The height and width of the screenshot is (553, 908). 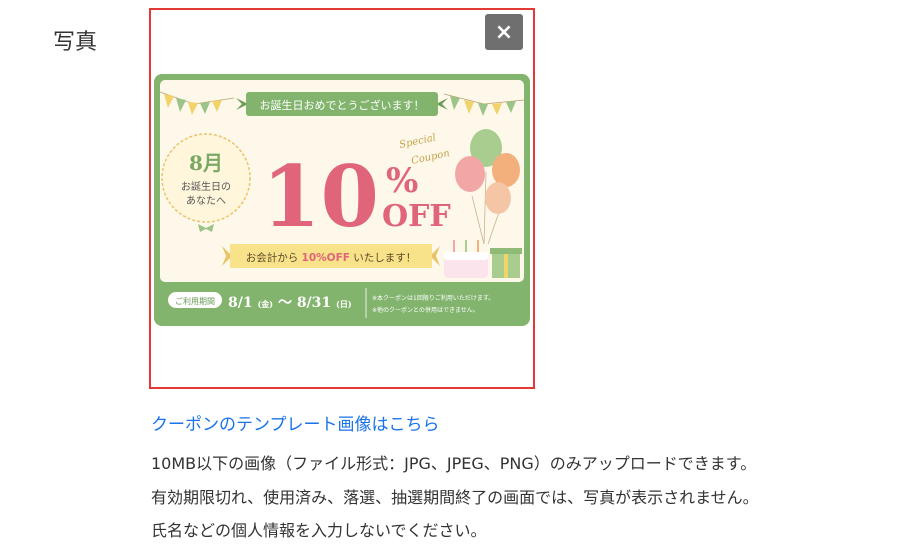 I want to click on remove-photo-button: ×, so click(x=504, y=32).